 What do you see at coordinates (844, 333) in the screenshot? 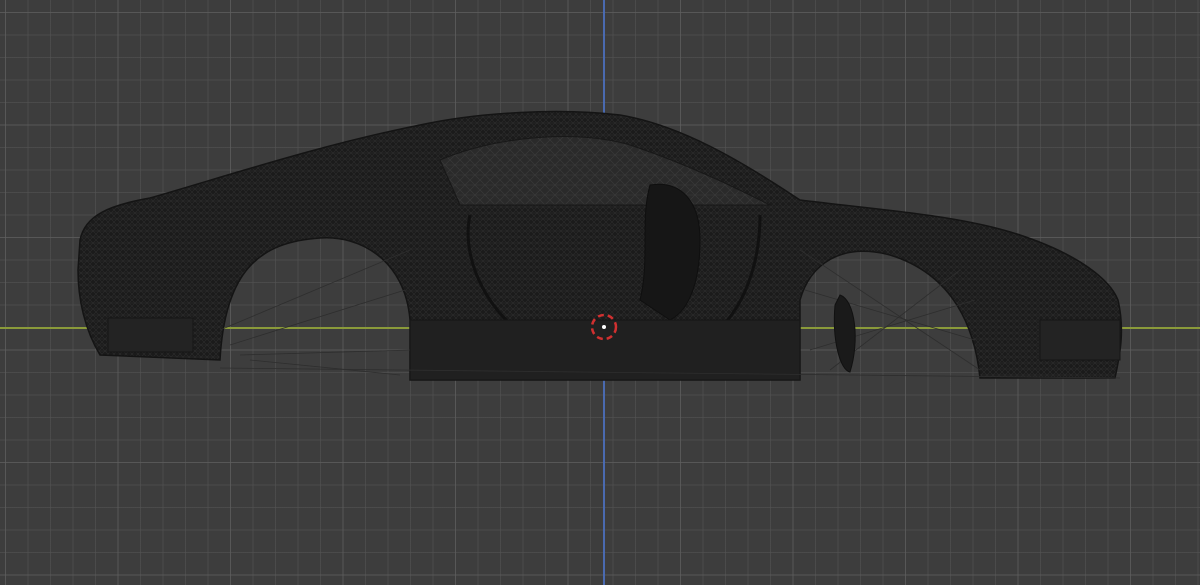
I see `brake-caliper` at bounding box center [844, 333].